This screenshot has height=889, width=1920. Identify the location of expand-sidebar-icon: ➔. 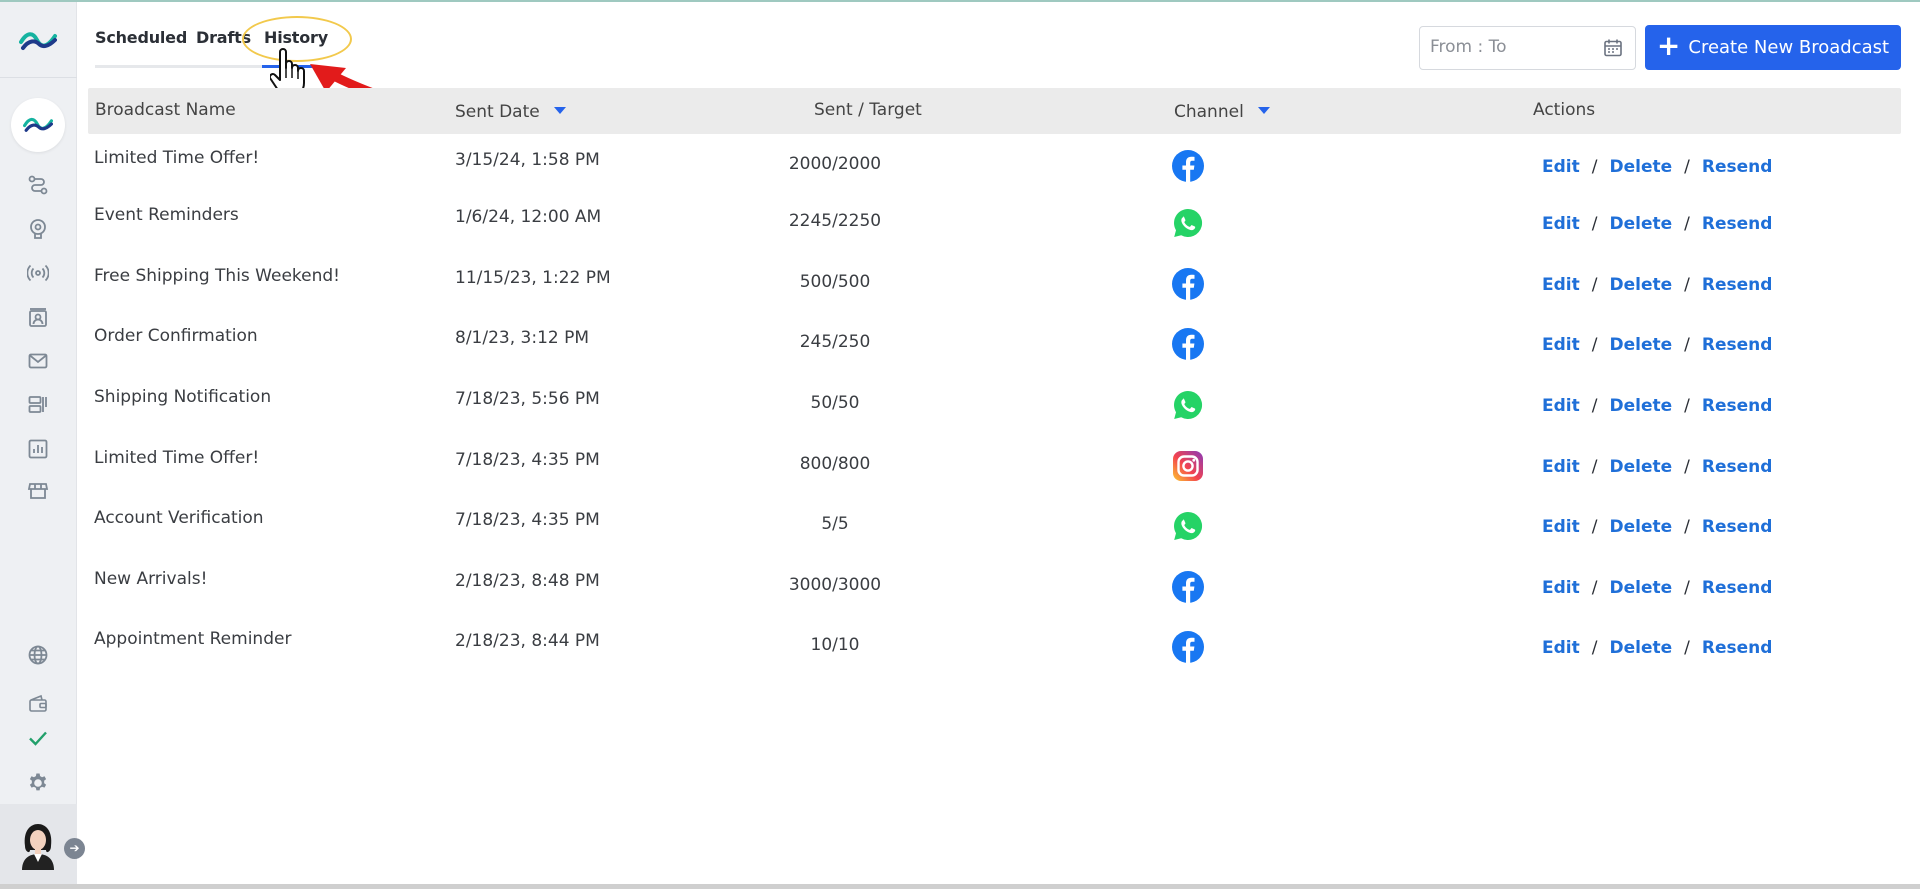
(74, 848).